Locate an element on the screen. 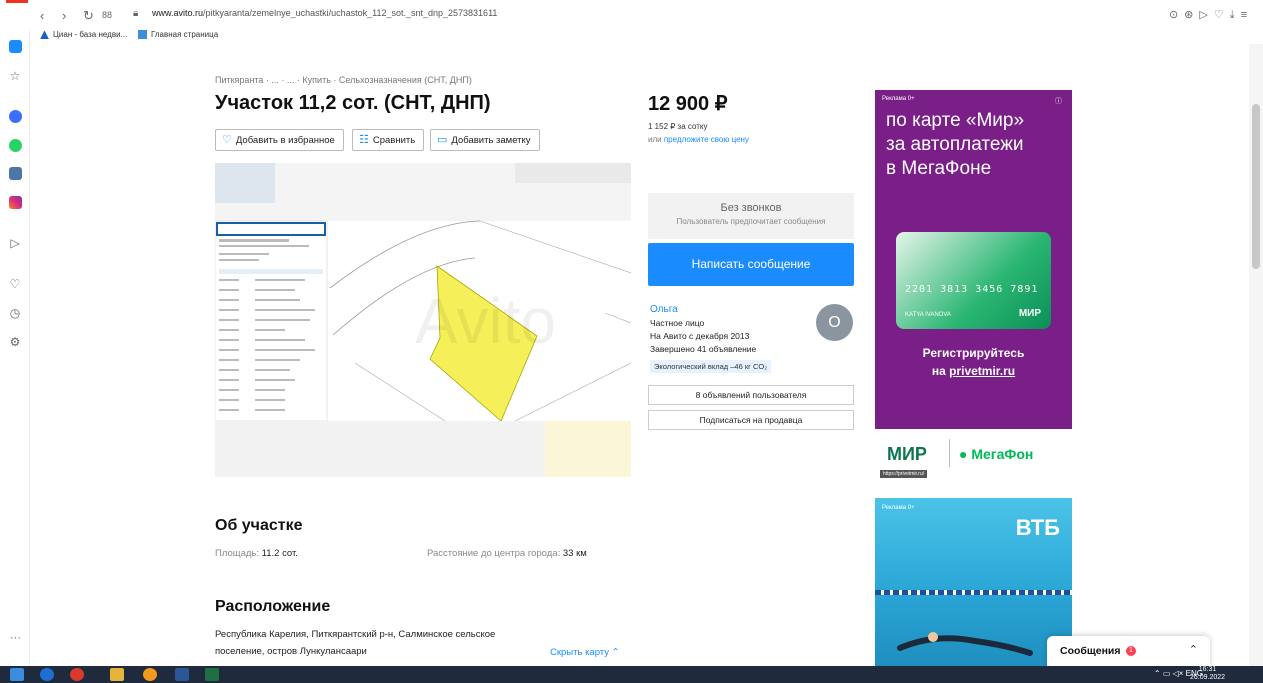 The image size is (1263, 683). price-per-unit: 1 152 ₽ за сотку is located at coordinates (678, 126).